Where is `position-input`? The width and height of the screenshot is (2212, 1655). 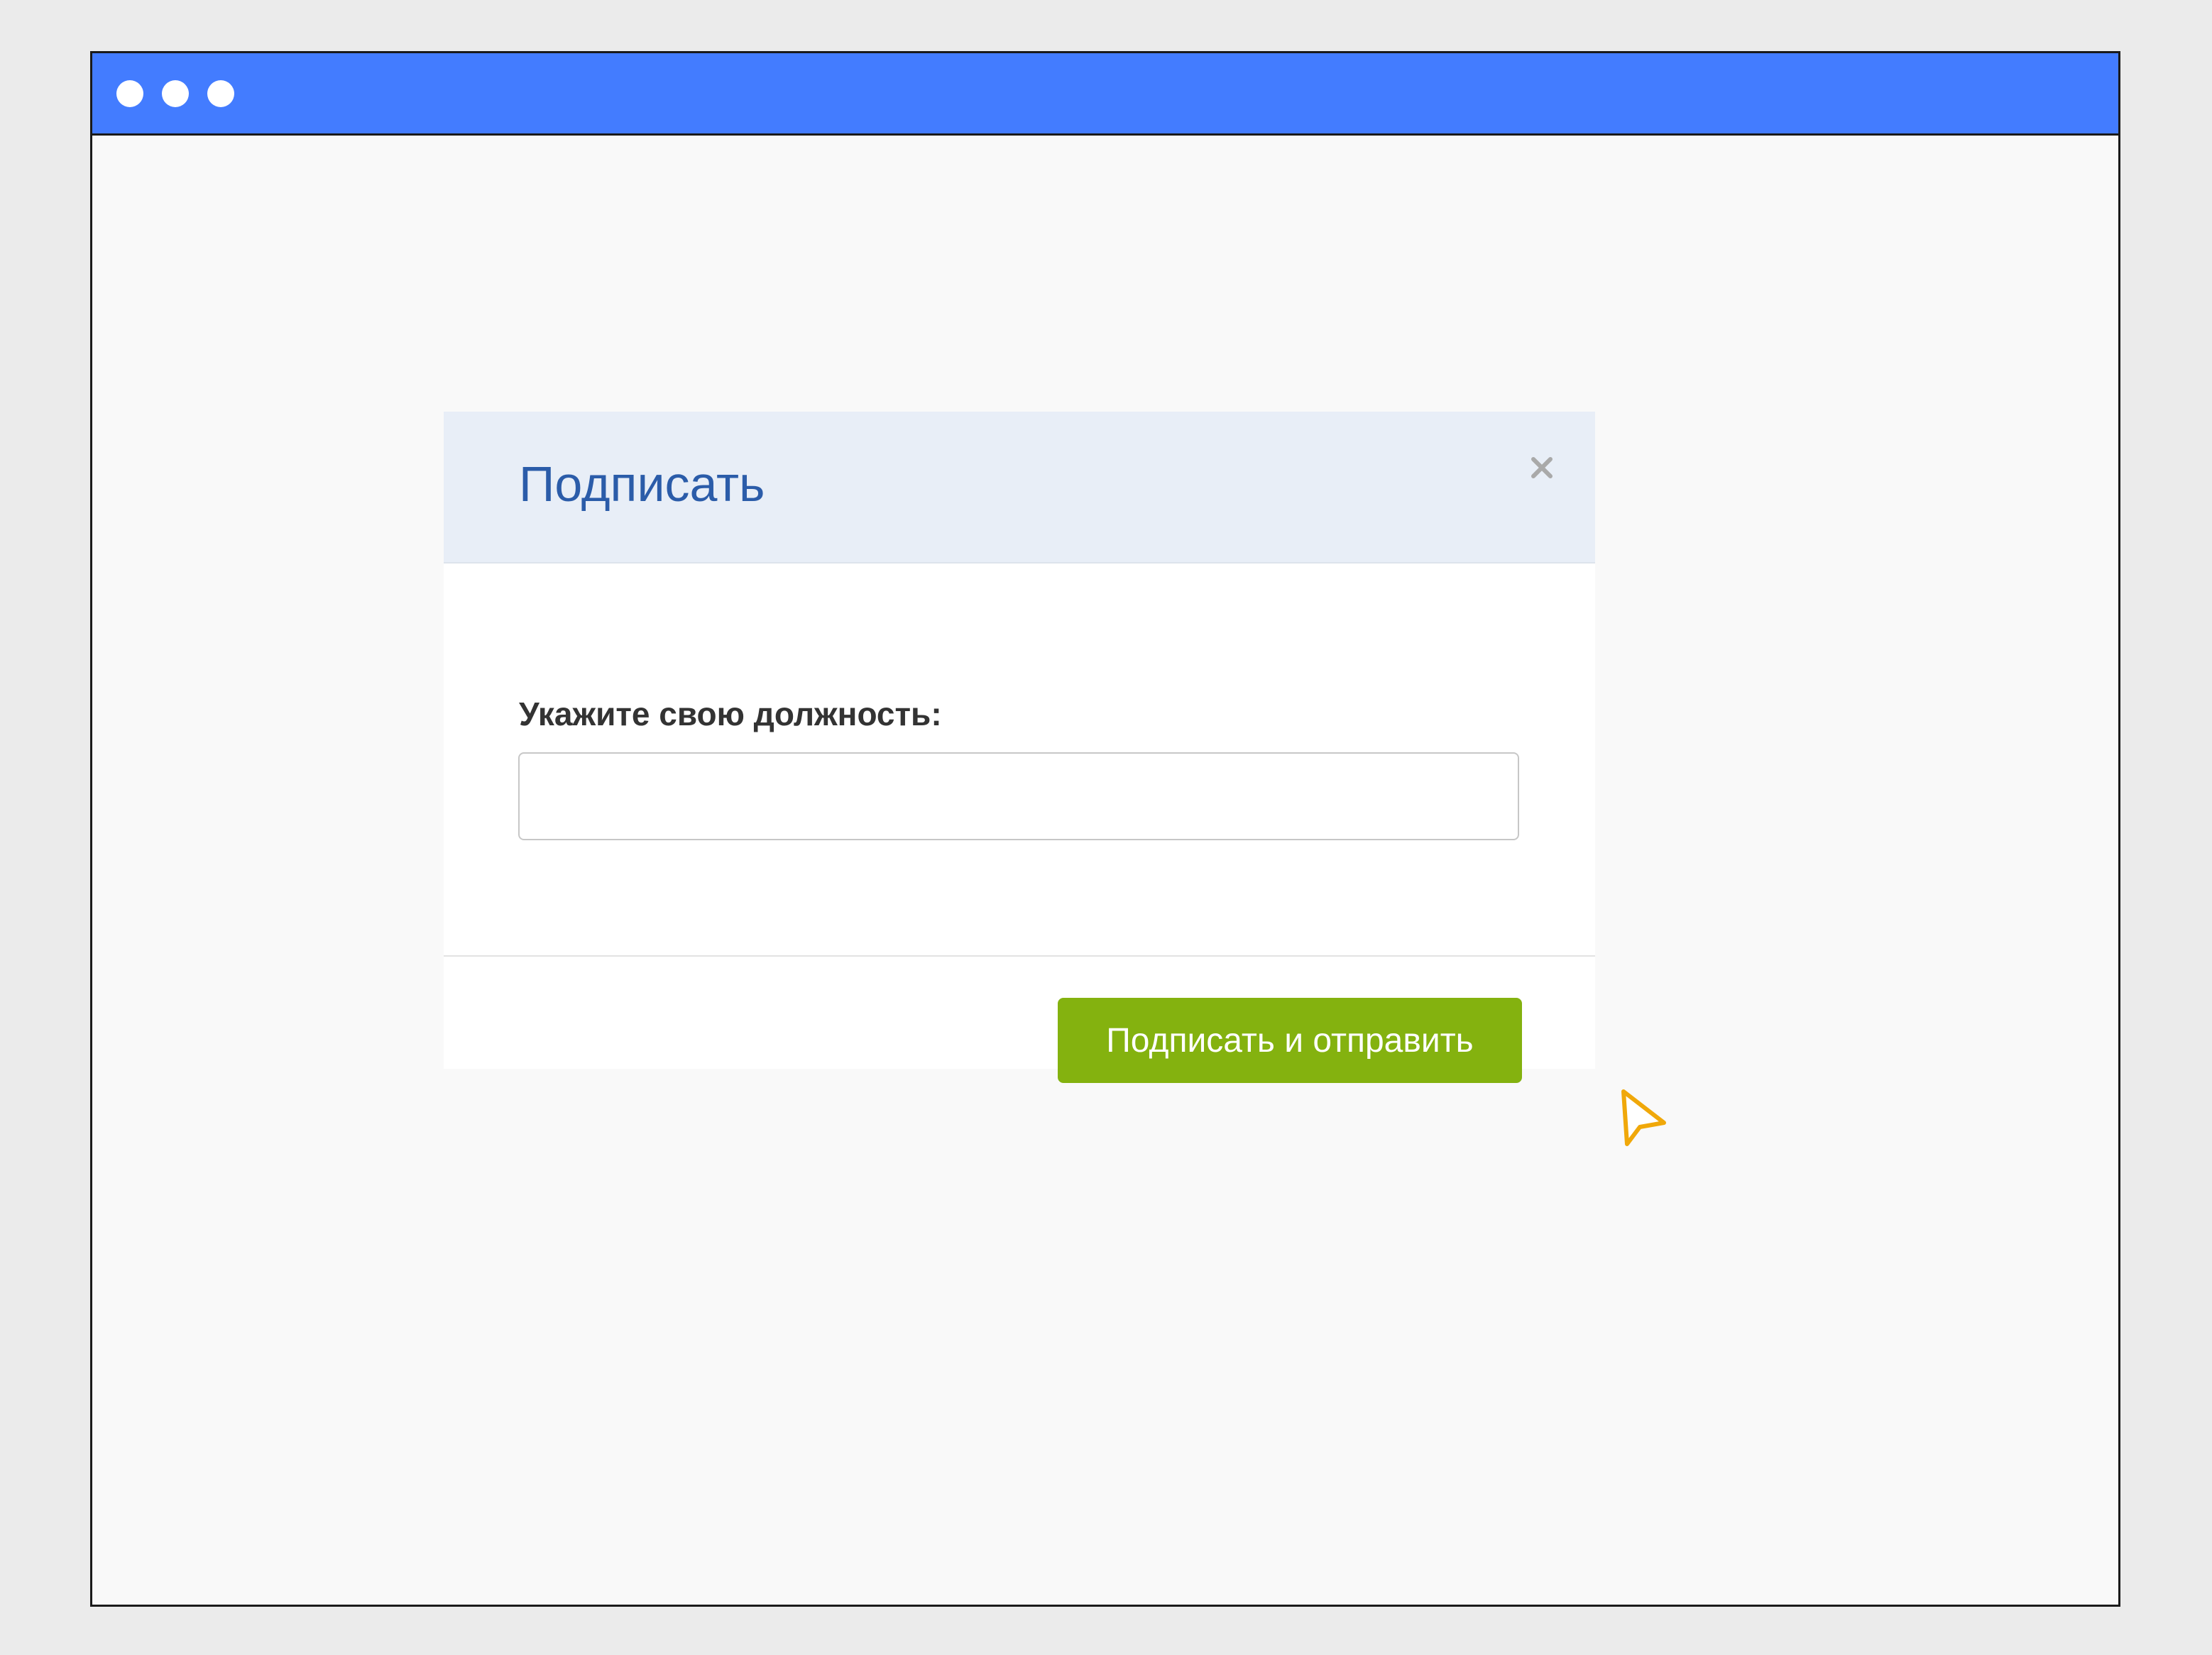 position-input is located at coordinates (1018, 796).